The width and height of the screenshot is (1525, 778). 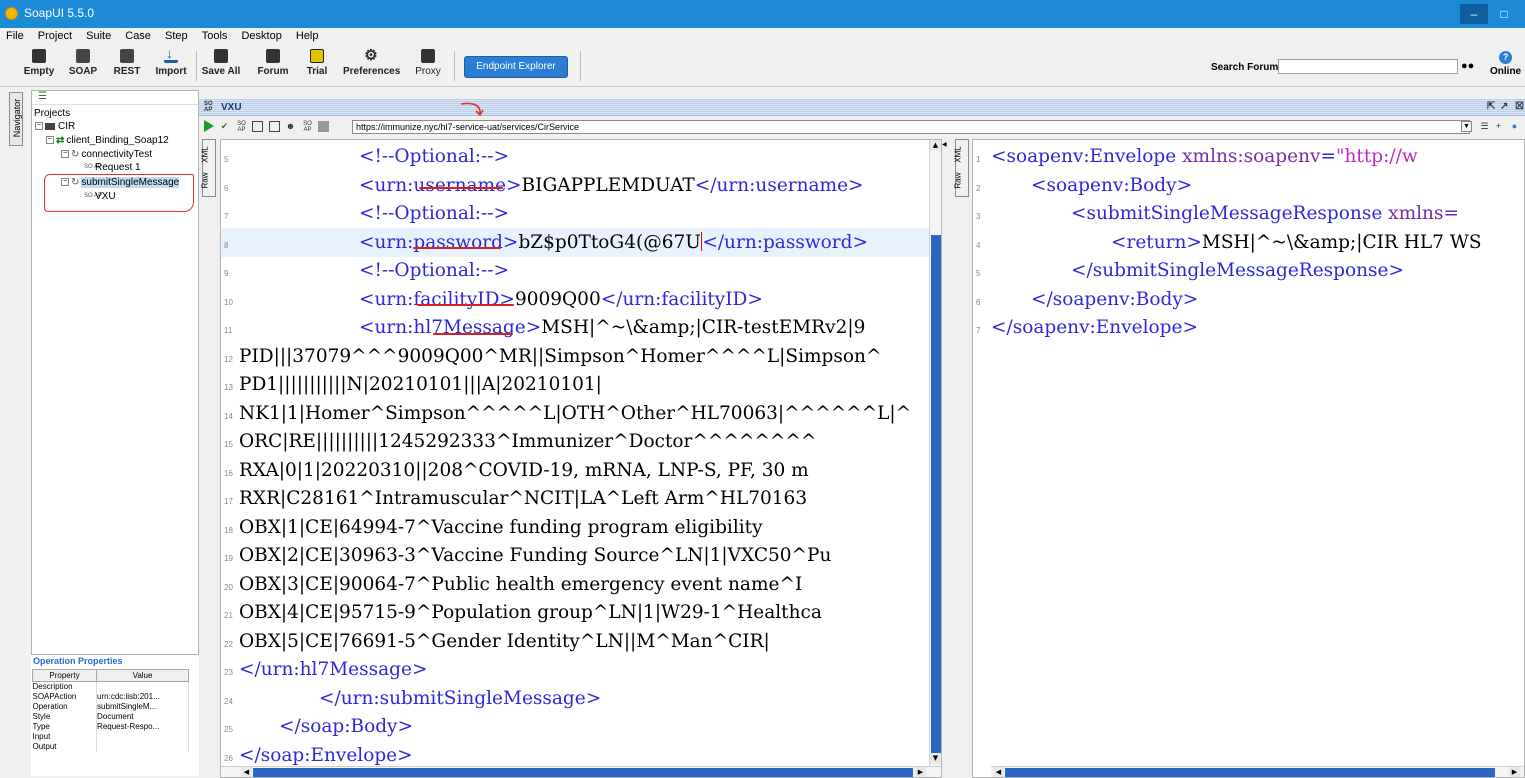 What do you see at coordinates (42, 96) in the screenshot?
I see `collapse-all-icon: ☰` at bounding box center [42, 96].